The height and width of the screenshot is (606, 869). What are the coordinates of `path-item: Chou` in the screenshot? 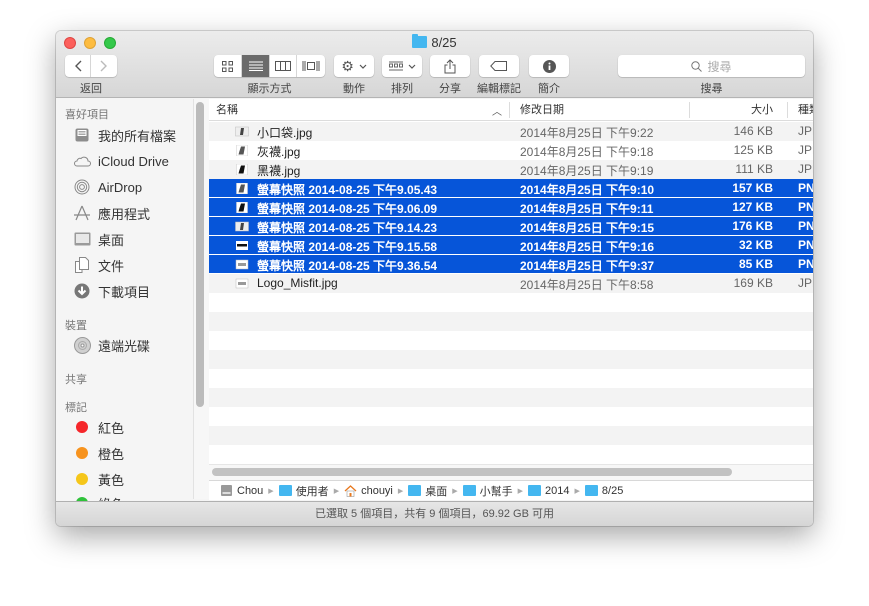 It's located at (241, 490).